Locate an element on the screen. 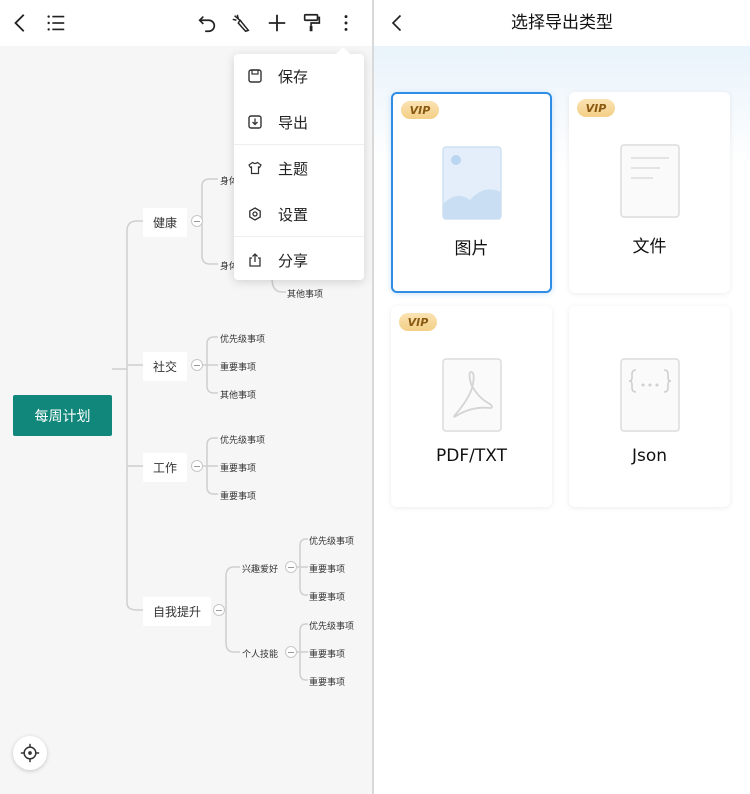 The height and width of the screenshot is (794, 750). style-button is located at coordinates (241, 23).